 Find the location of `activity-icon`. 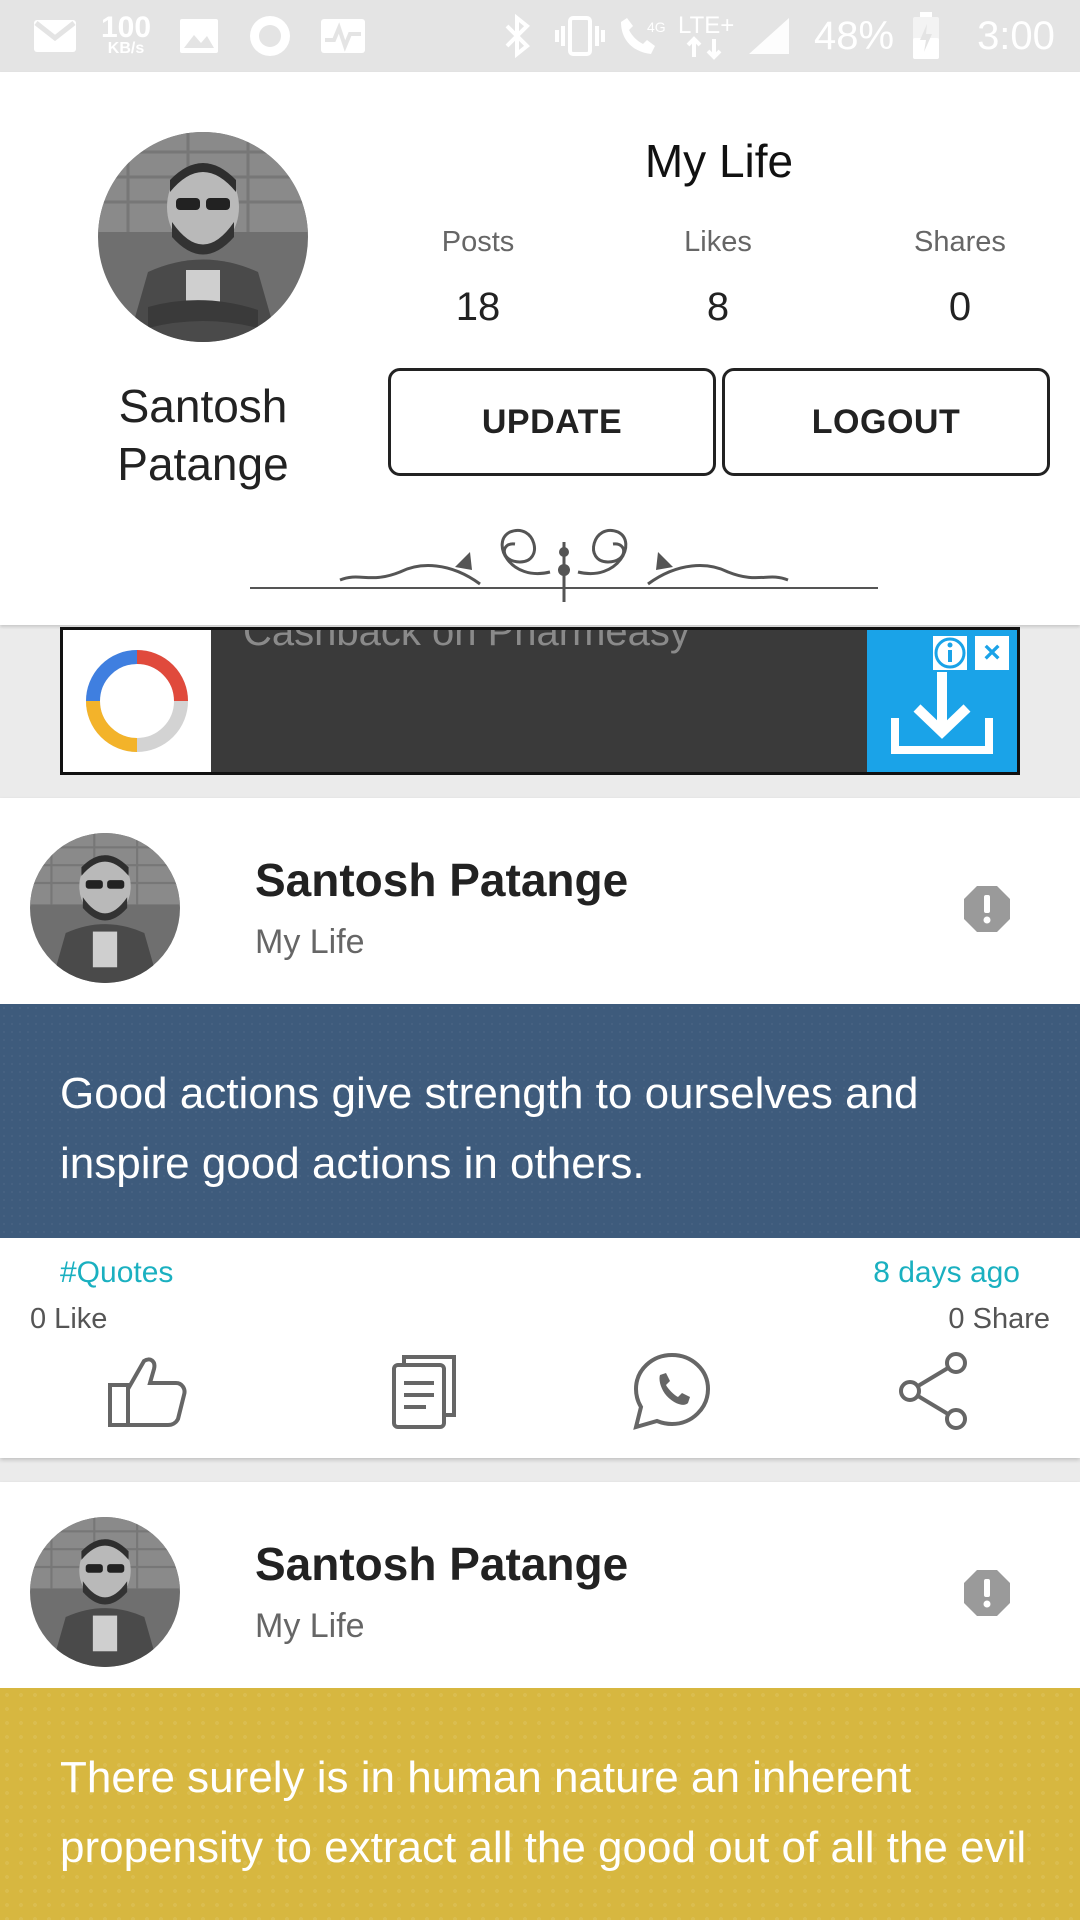

activity-icon is located at coordinates (343, 36).